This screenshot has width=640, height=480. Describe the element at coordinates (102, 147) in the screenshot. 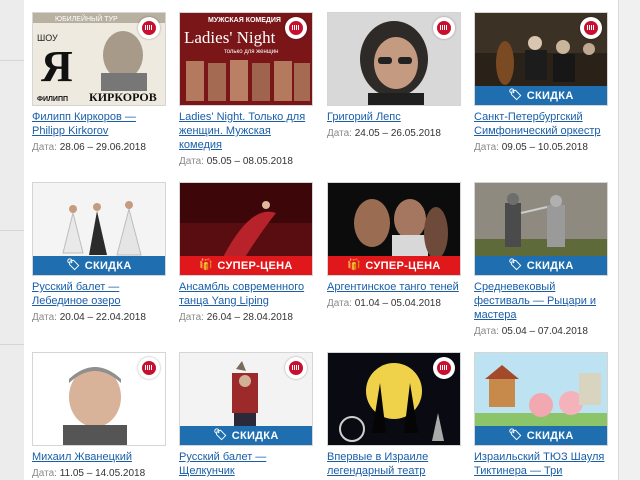

I see `date-value: 28.06 – 29.06.2018` at that location.